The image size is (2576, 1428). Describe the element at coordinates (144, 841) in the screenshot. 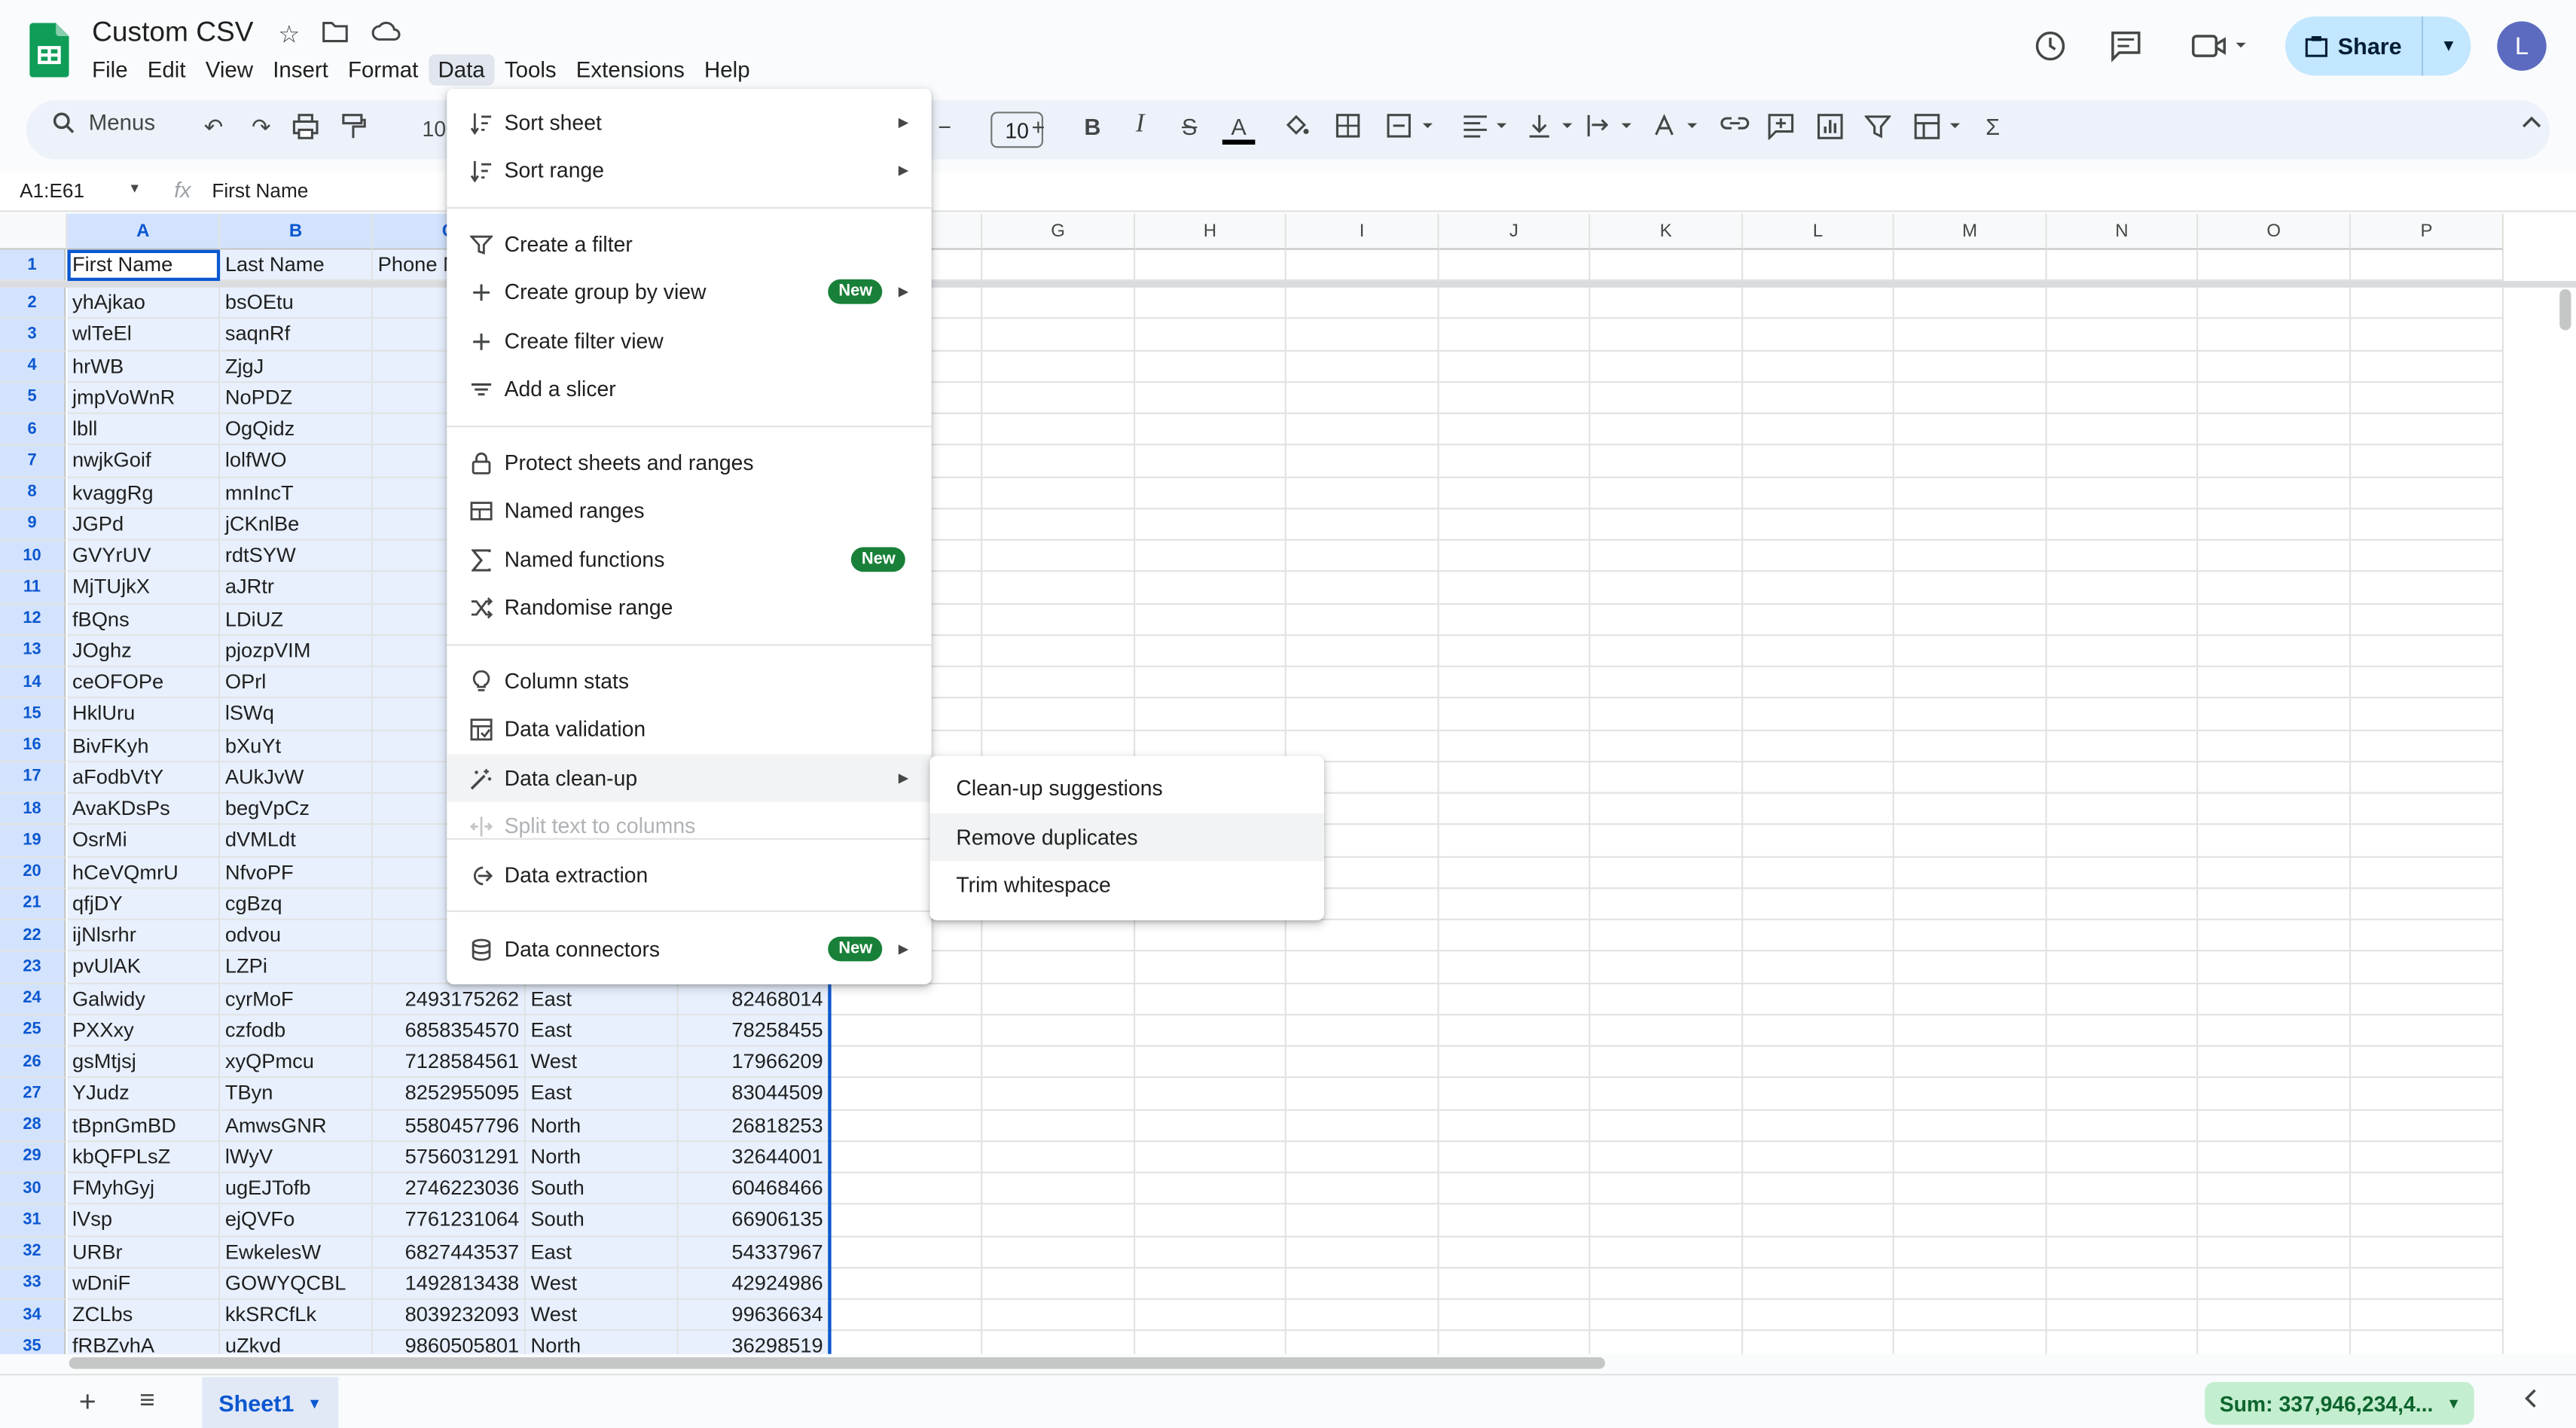

I see `table-cell: OsrMi` at that location.